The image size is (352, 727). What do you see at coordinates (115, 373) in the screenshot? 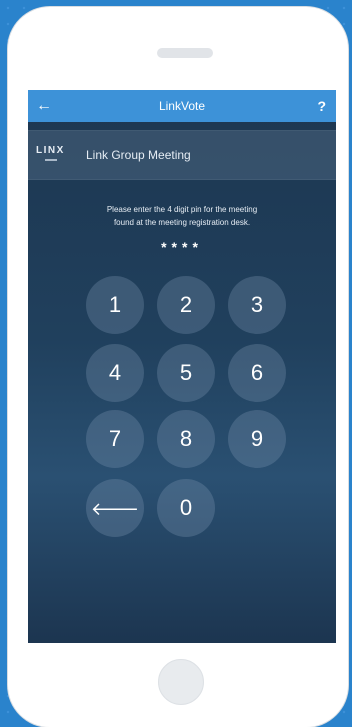
I see `key-4: 4` at bounding box center [115, 373].